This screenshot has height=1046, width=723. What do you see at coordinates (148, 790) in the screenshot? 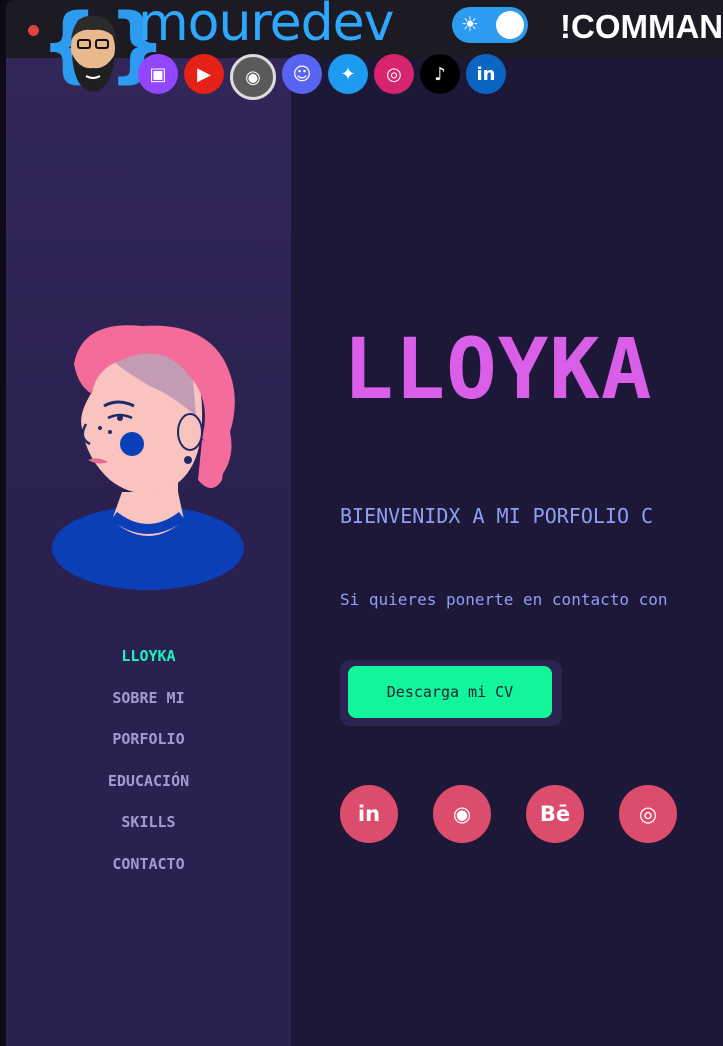
I see `nav-item-educación: EDUCACIÓN` at bounding box center [148, 790].